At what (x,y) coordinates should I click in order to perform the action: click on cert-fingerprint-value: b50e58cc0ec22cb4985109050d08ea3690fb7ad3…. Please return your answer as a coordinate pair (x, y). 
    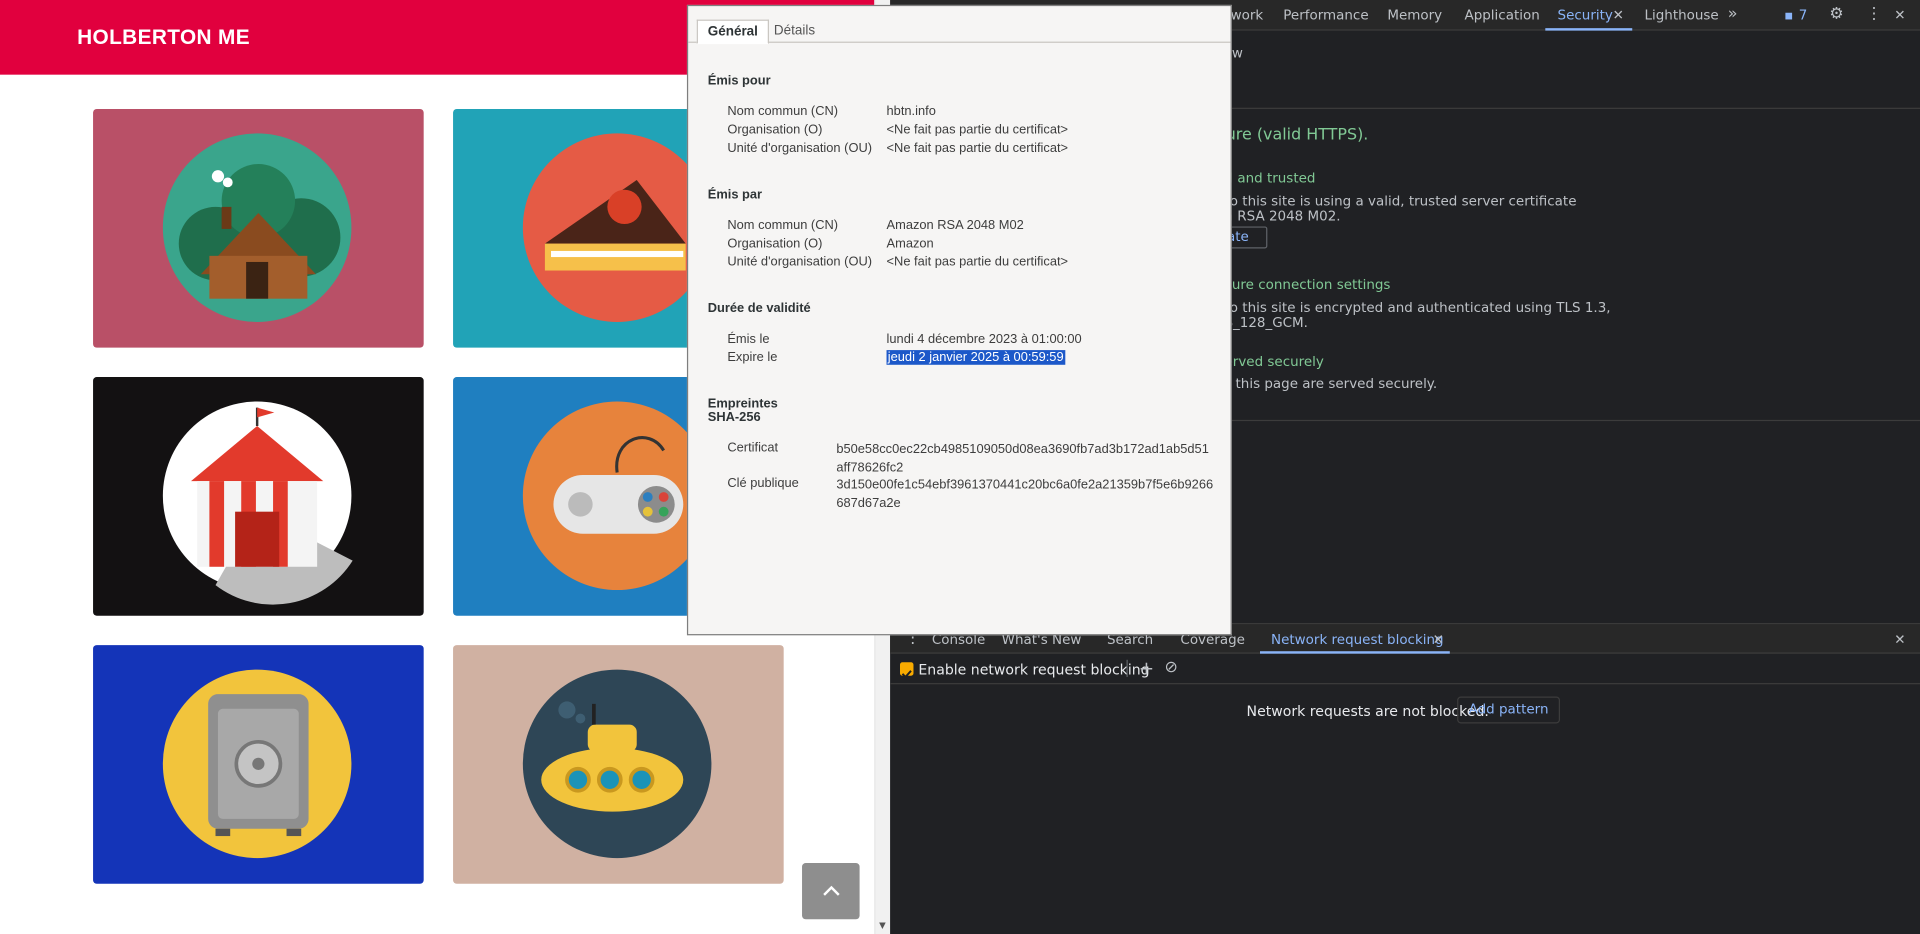
    Looking at the image, I should click on (1022, 458).